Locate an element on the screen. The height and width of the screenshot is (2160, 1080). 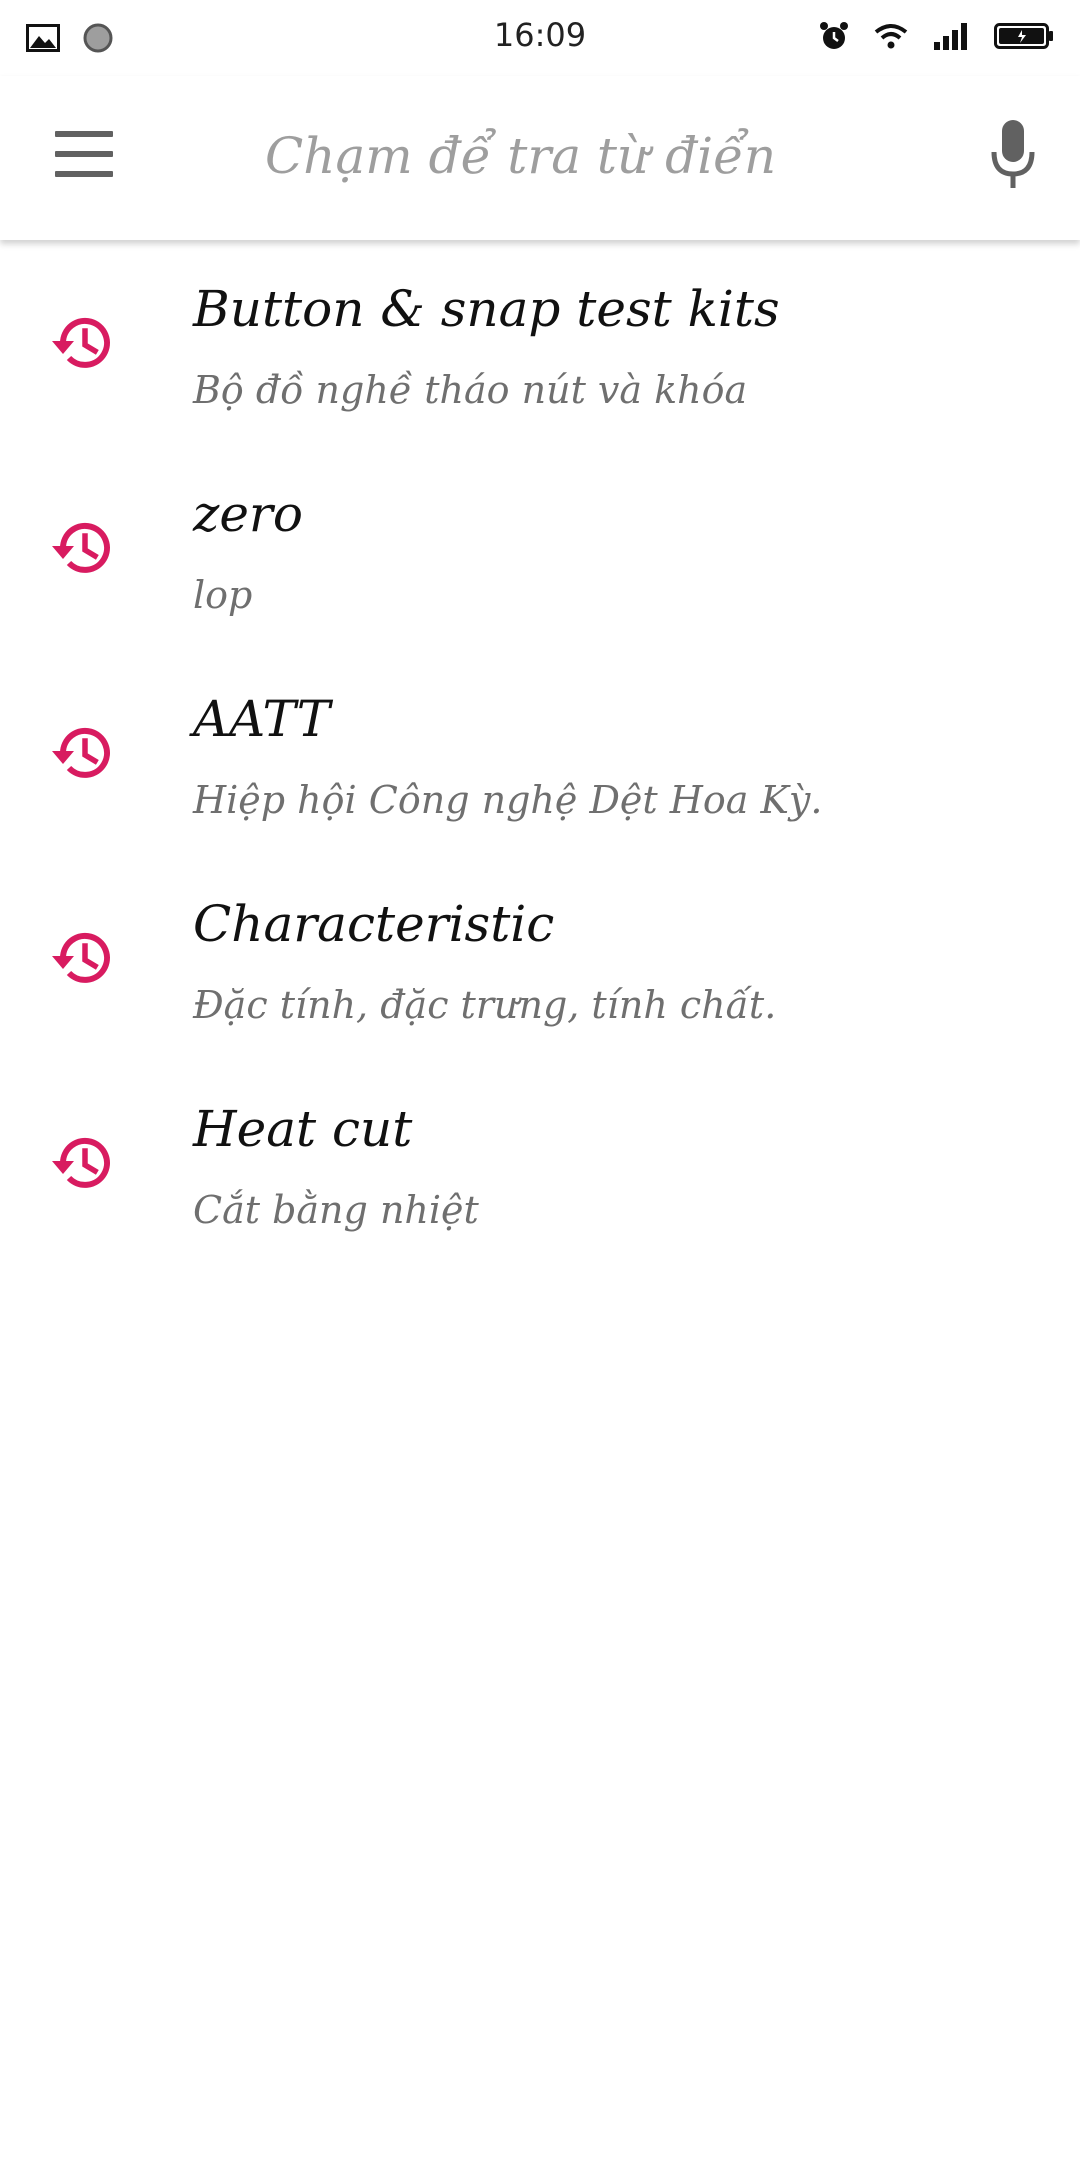
history-meaning: Hiệp hội Công nghệ Dệt Hoa Kỳ. is located at coordinates (508, 800).